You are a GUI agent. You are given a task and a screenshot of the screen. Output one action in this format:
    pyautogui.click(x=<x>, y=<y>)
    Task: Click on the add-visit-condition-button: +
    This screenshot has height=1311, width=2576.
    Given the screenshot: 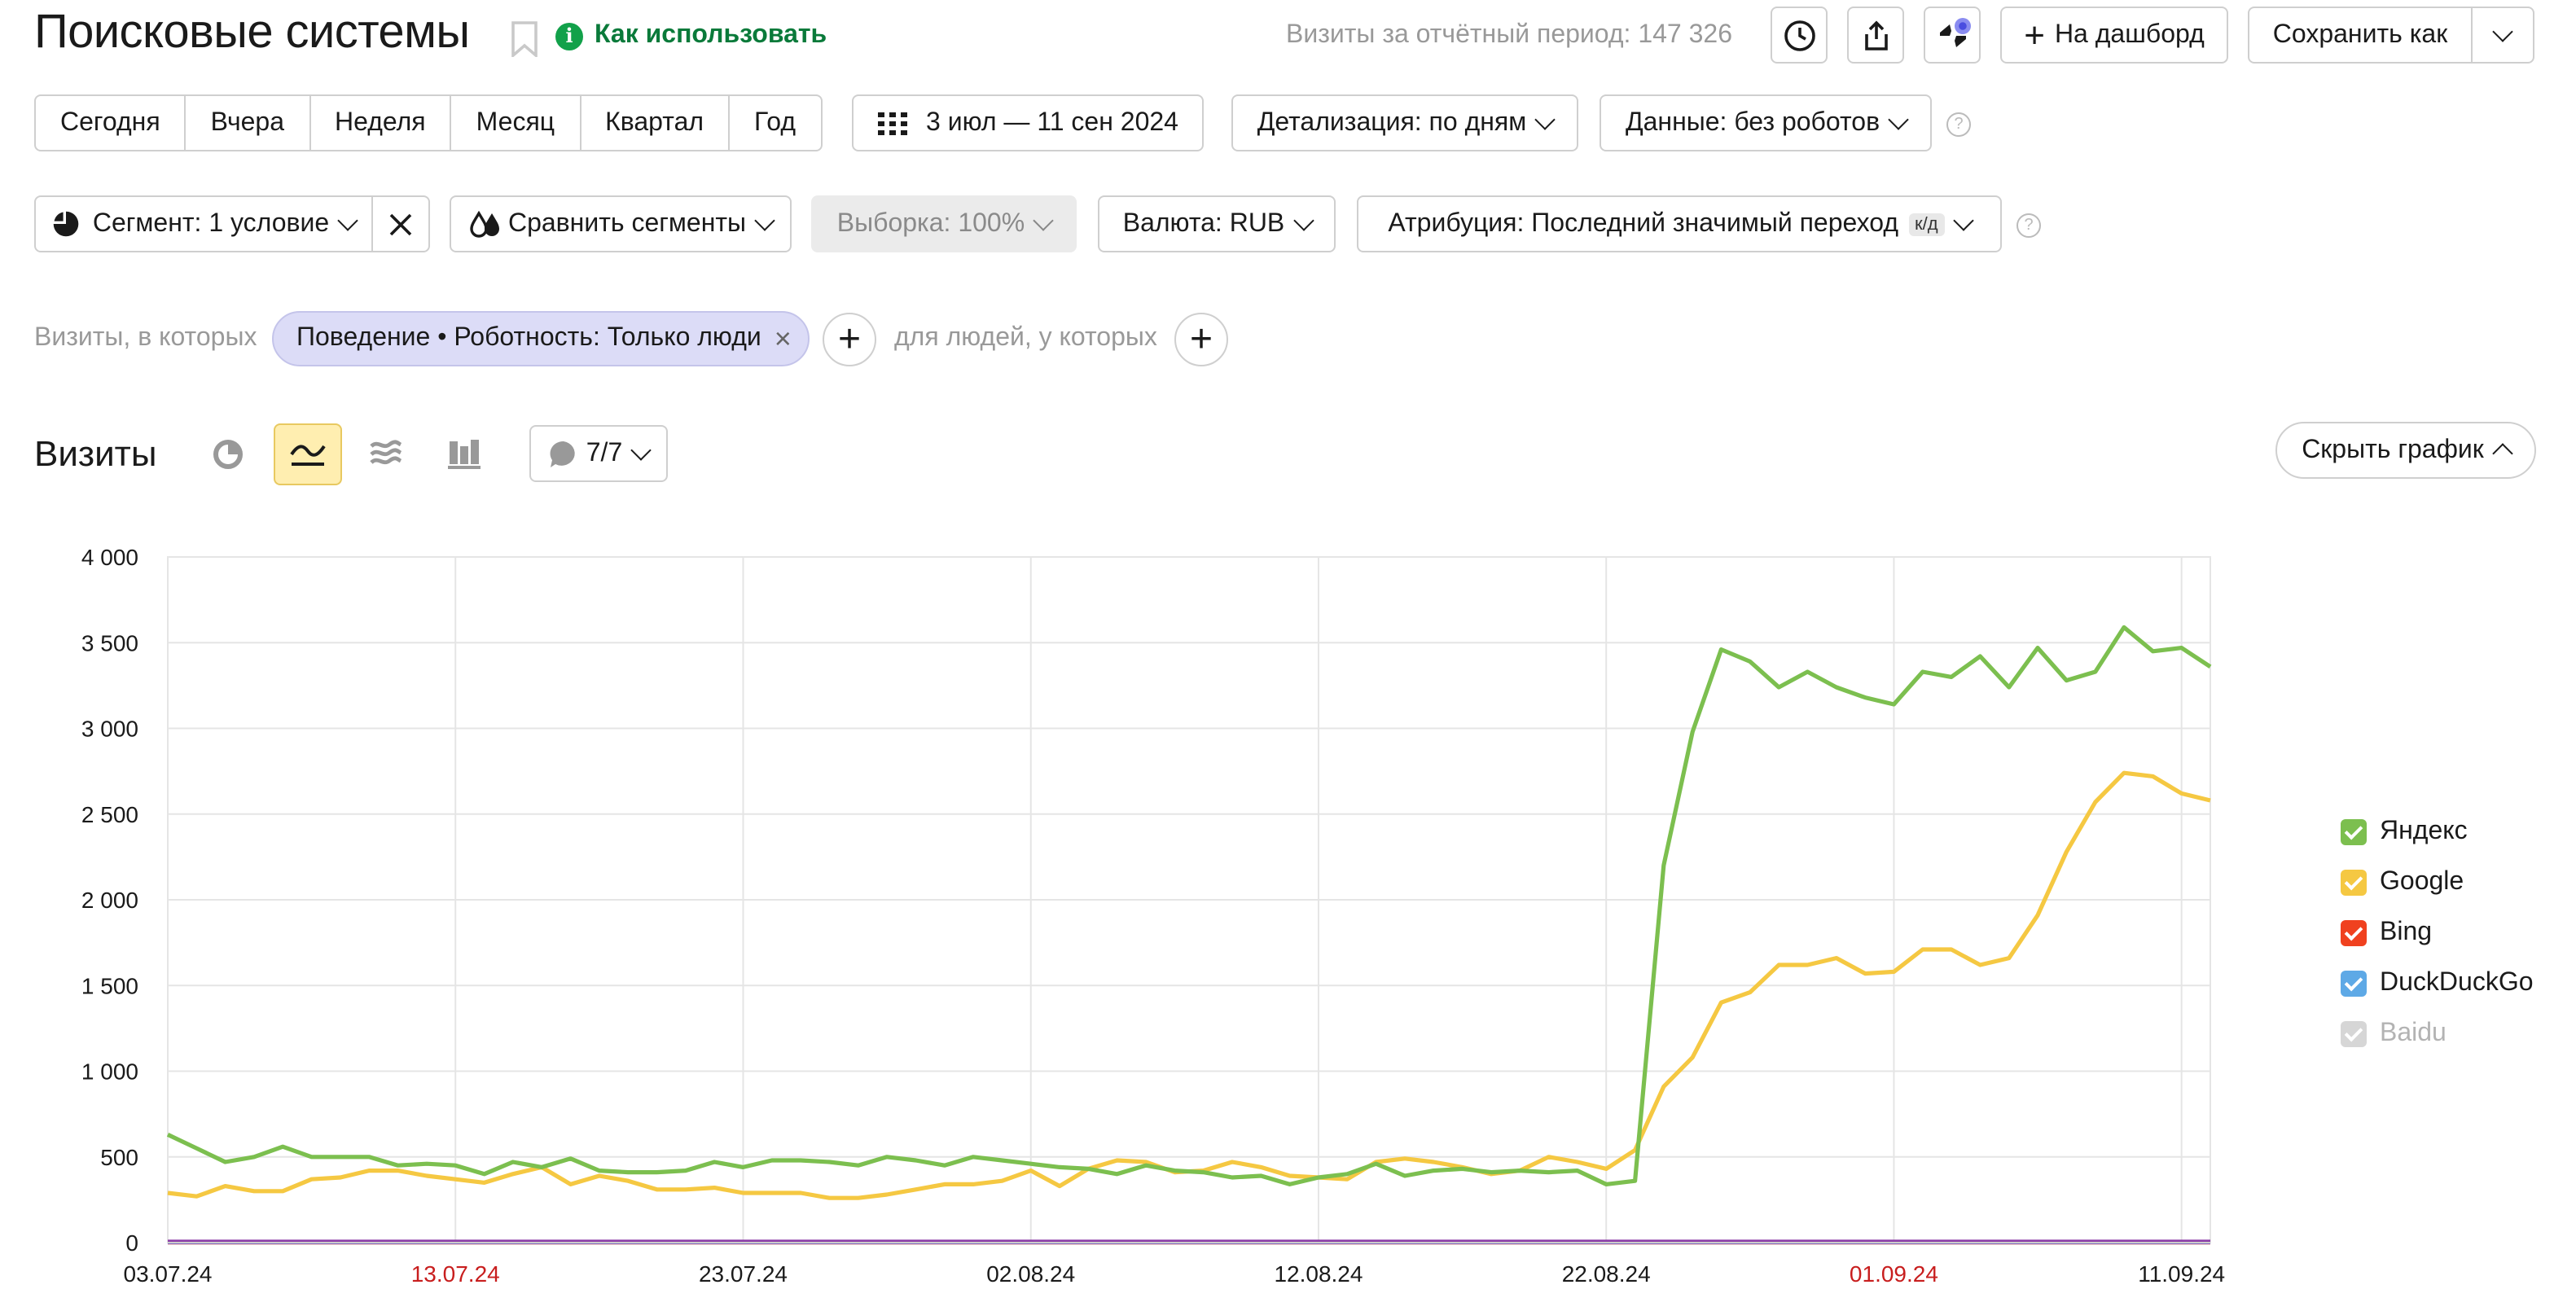 What is the action you would take?
    pyautogui.click(x=849, y=339)
    